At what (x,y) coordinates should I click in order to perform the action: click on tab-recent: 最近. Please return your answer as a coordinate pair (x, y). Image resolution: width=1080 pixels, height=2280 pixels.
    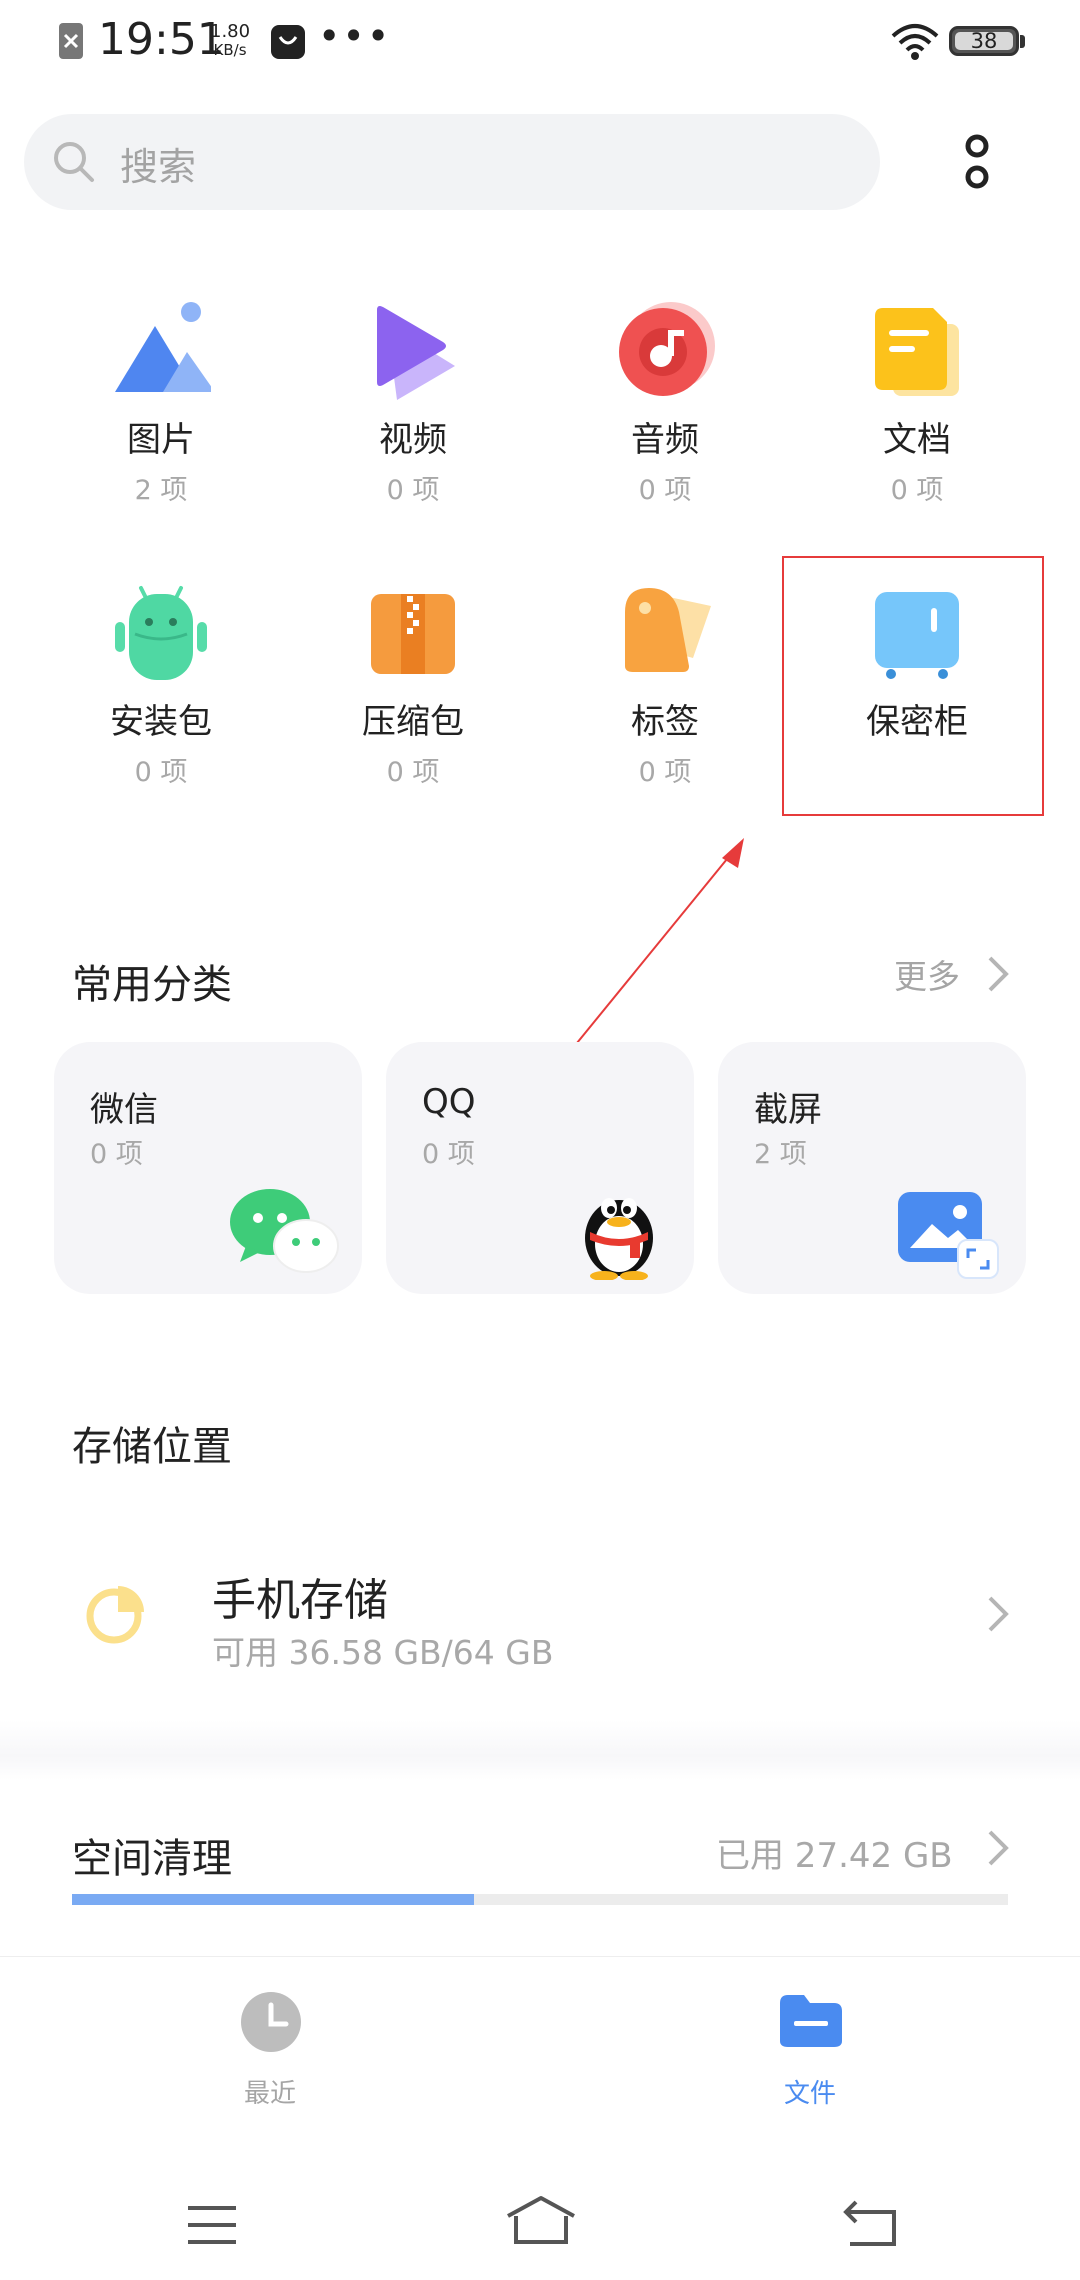
    Looking at the image, I should click on (270, 2056).